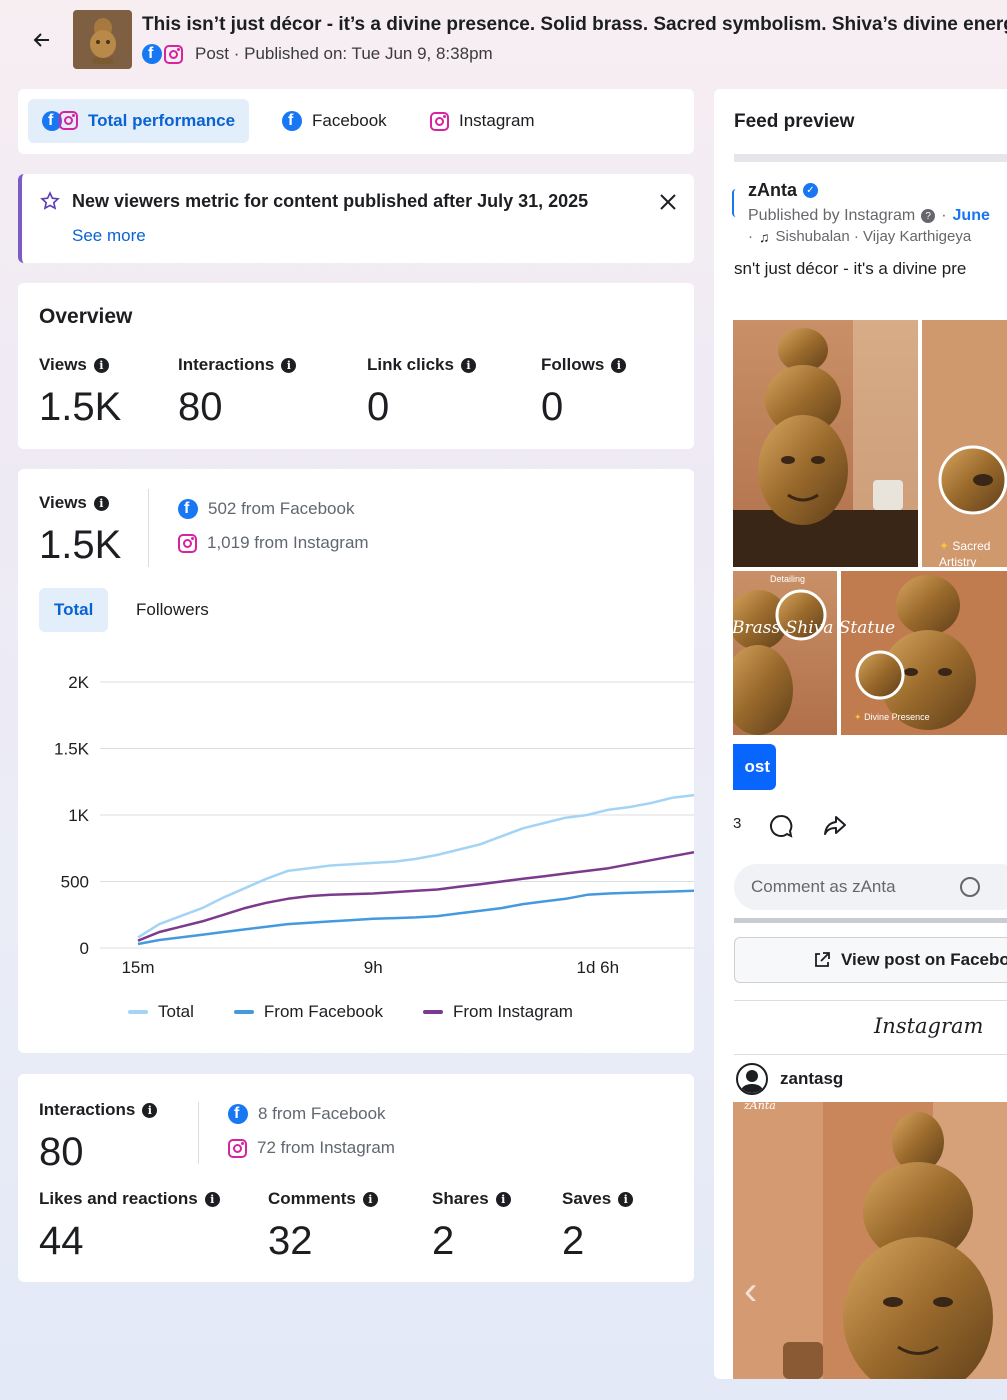  Describe the element at coordinates (172, 610) in the screenshot. I see `toggle-followers: Followers` at that location.